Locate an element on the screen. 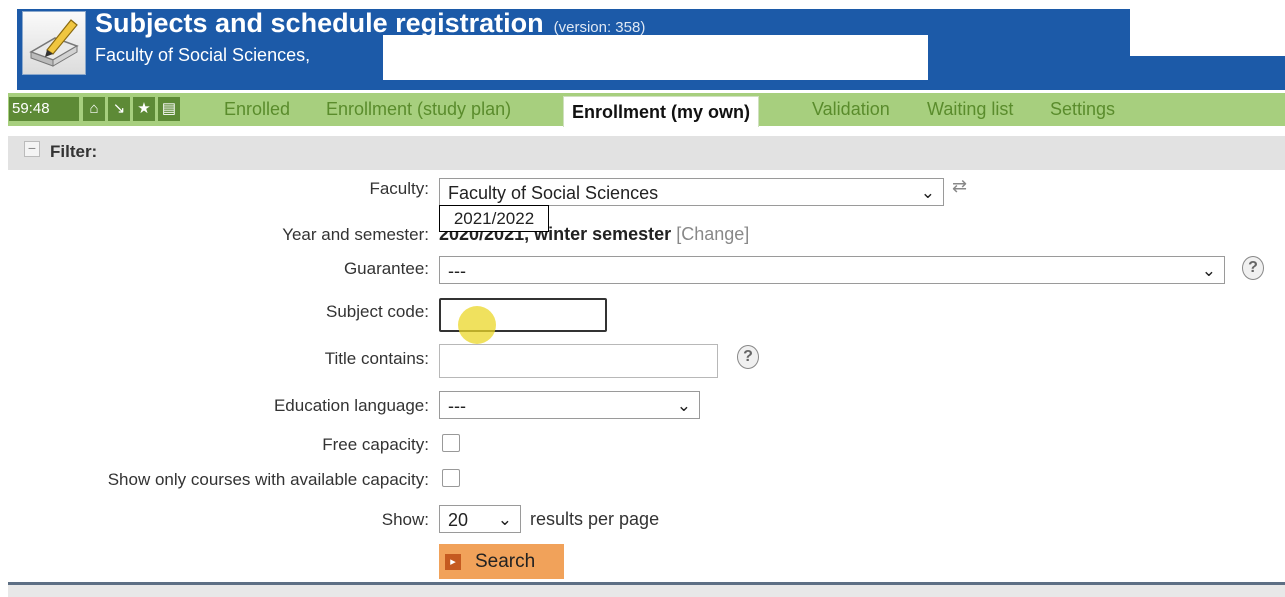 This screenshot has height=597, width=1285. education-language-value: --- is located at coordinates (457, 406).